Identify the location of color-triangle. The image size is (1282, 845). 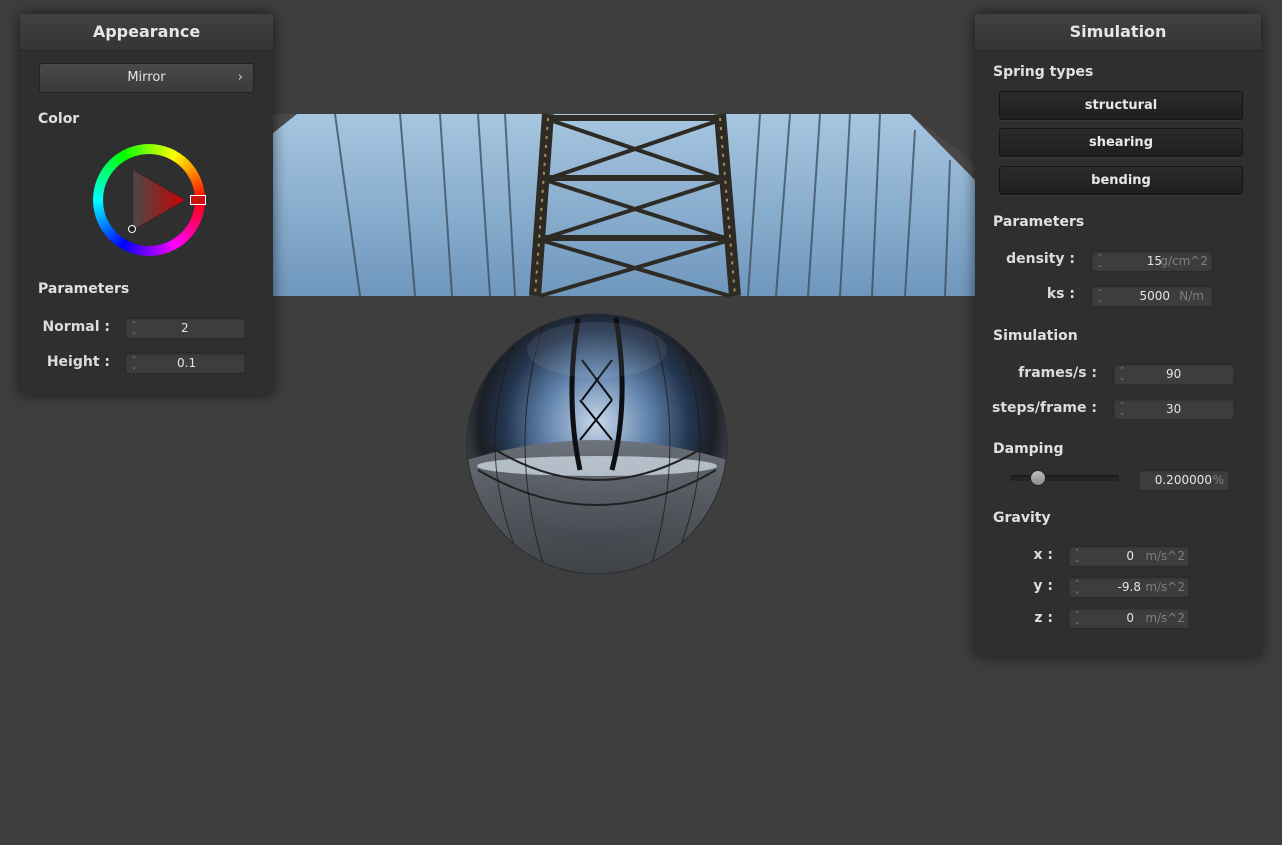
(149, 200).